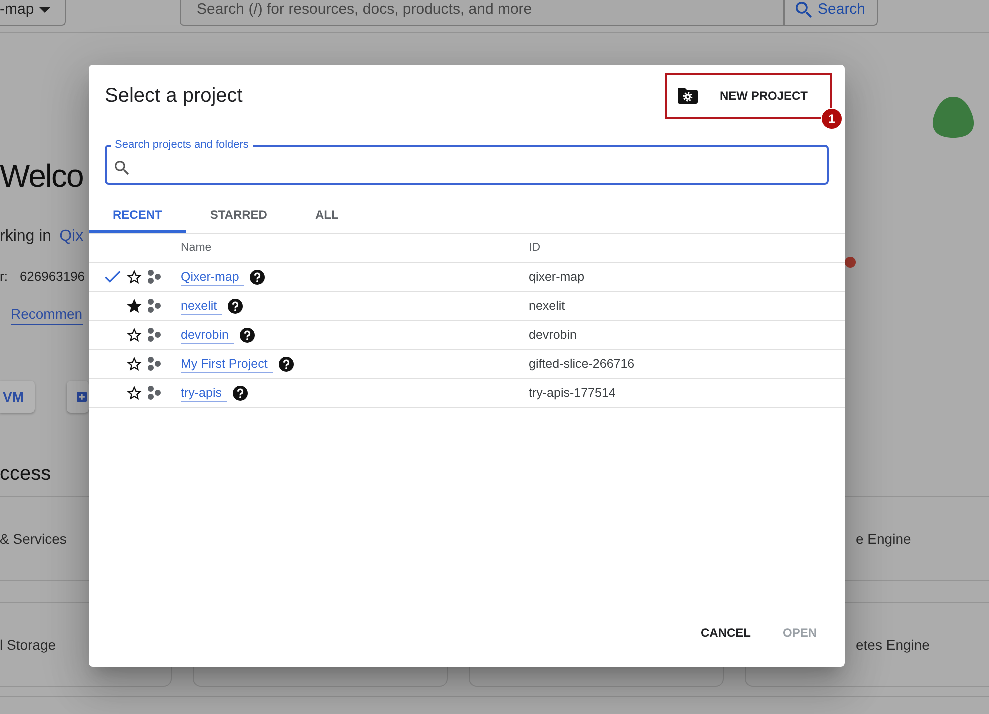 The image size is (989, 714). I want to click on tab: ALL, so click(327, 215).